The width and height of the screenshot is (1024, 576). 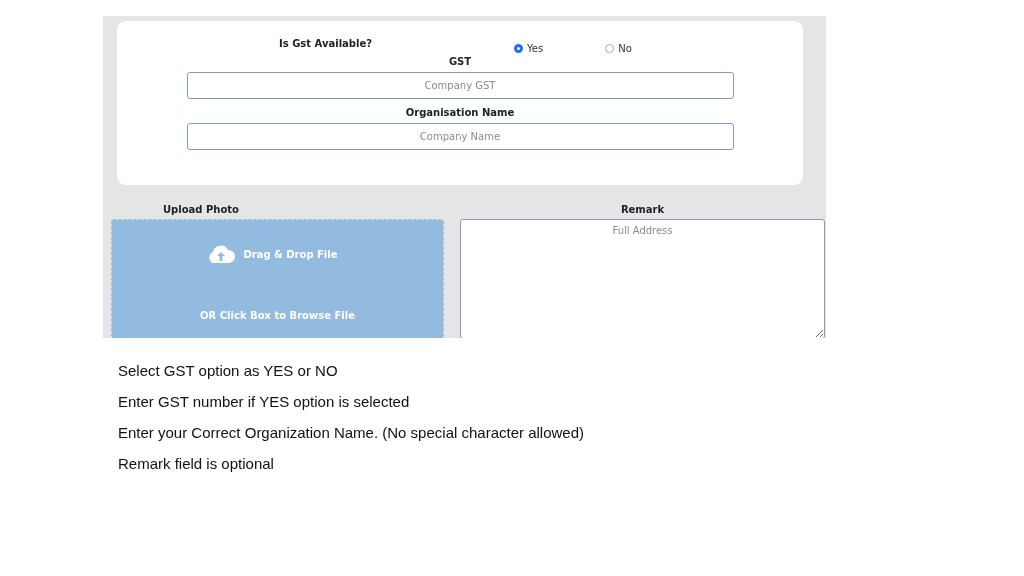 I want to click on instruction-text: Remark field is optional, so click(x=196, y=464).